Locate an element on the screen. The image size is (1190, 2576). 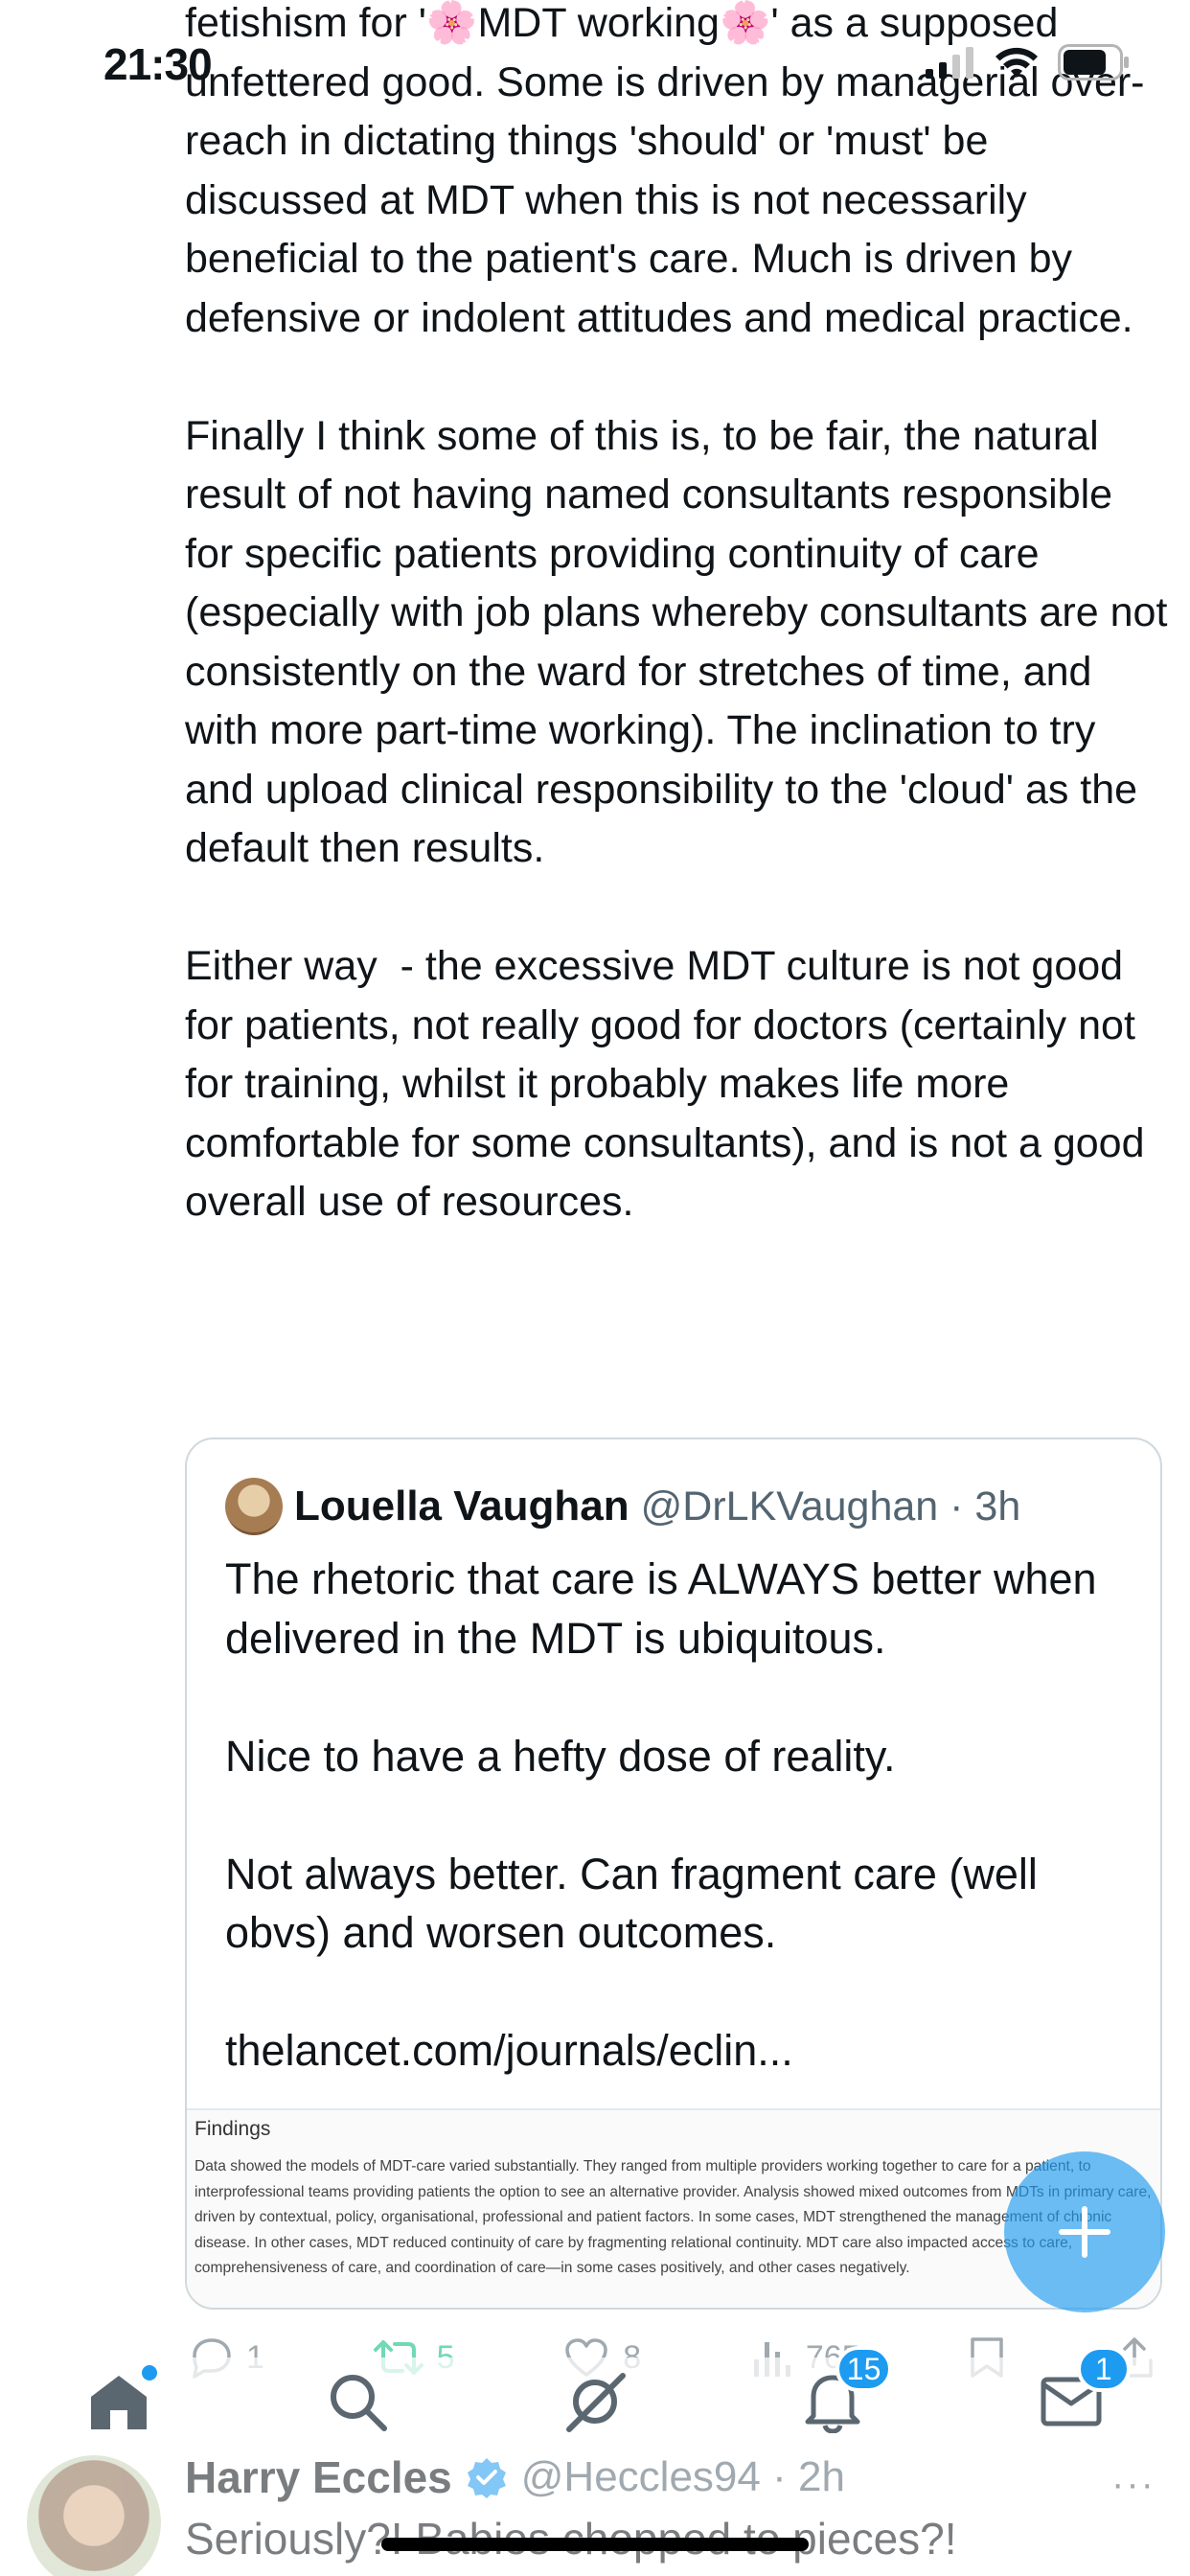
status-icons is located at coordinates (1028, 62).